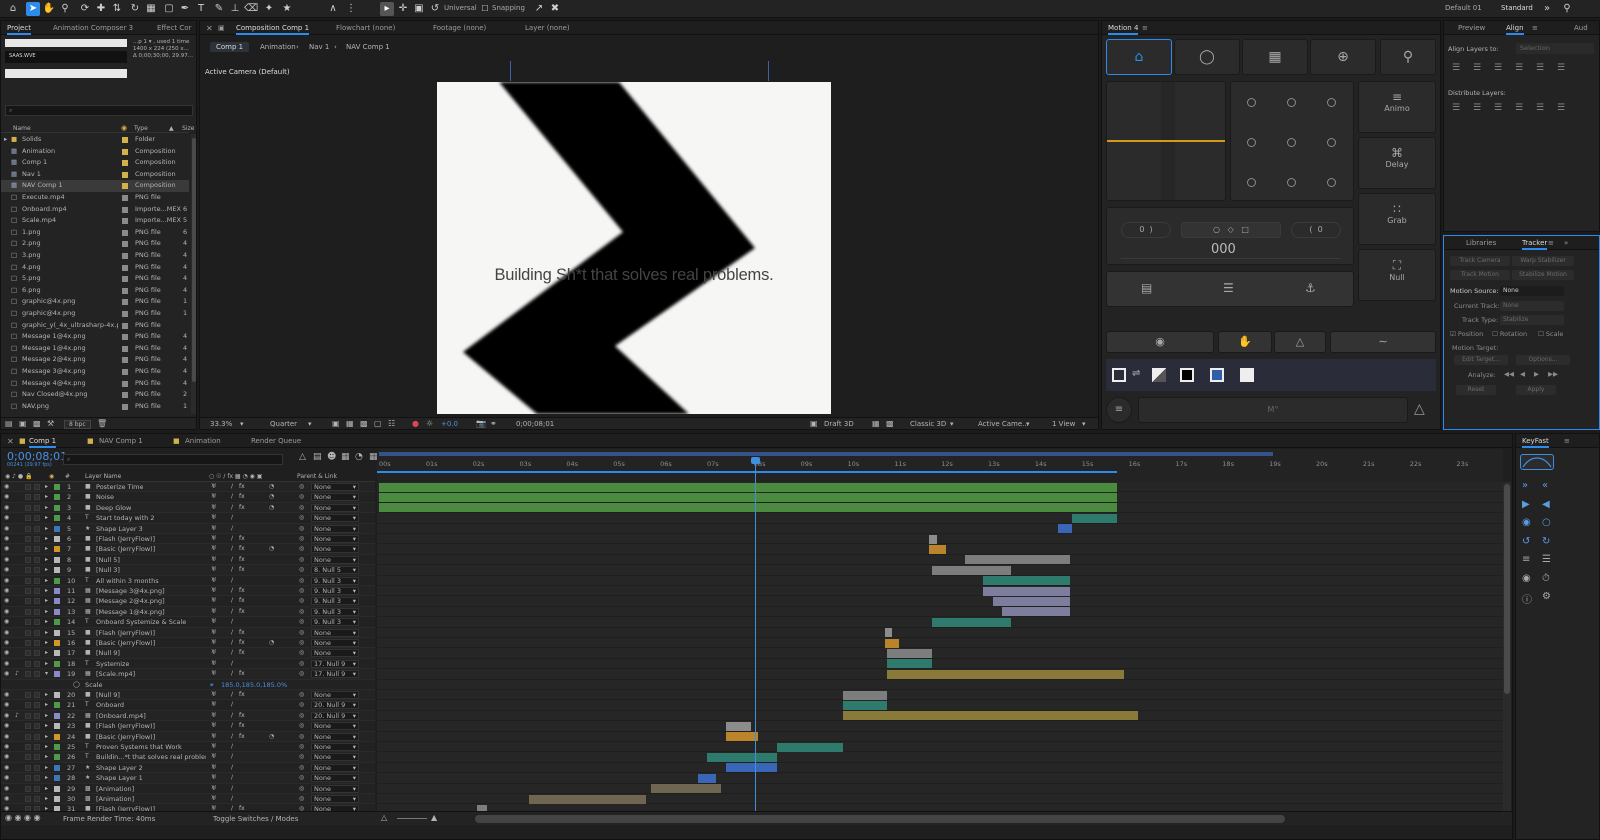 This screenshot has height=840, width=1600. I want to click on draft-3d-icon: ▣, so click(814, 423).